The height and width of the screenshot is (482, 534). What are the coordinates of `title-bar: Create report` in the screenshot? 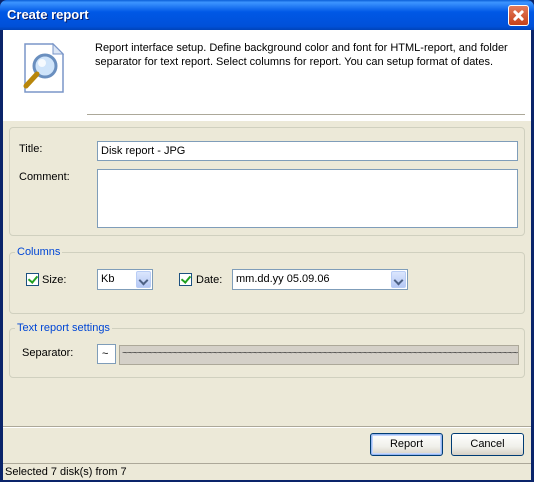 It's located at (267, 15).